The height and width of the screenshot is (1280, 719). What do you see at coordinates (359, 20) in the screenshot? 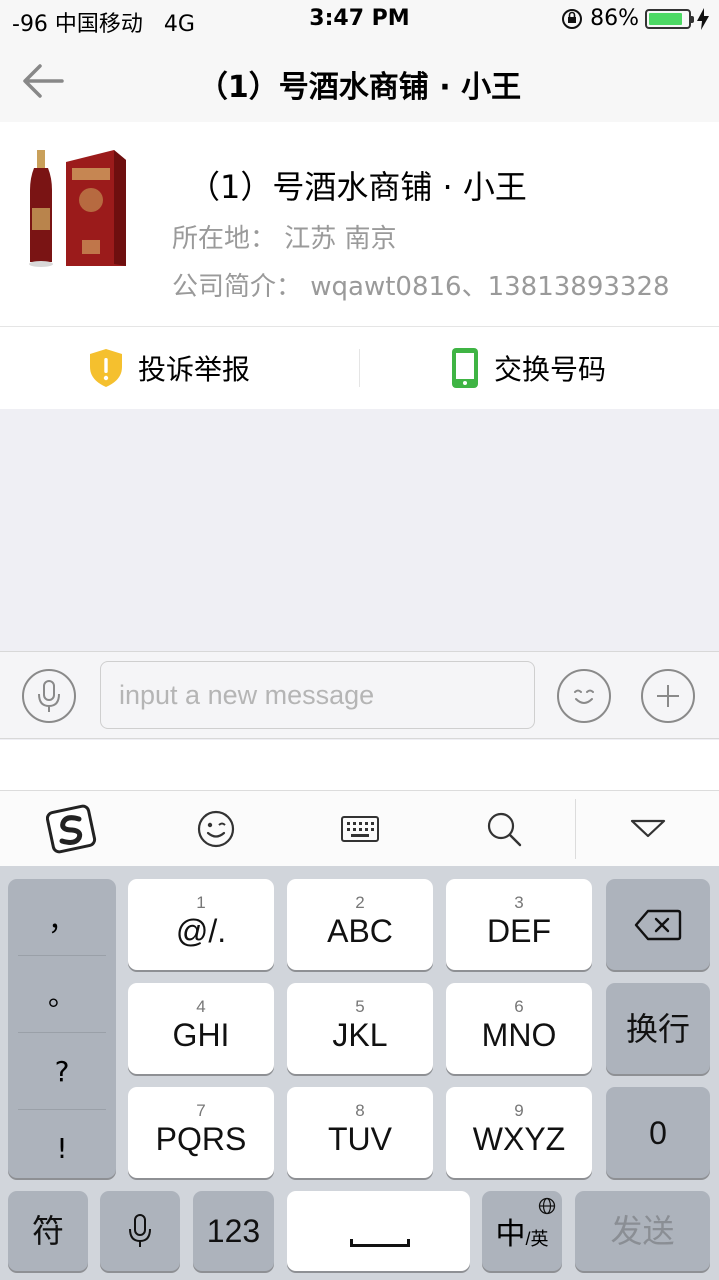
I see `status-bar: -96 中国移动 4G 3:47 PM 86%` at bounding box center [359, 20].